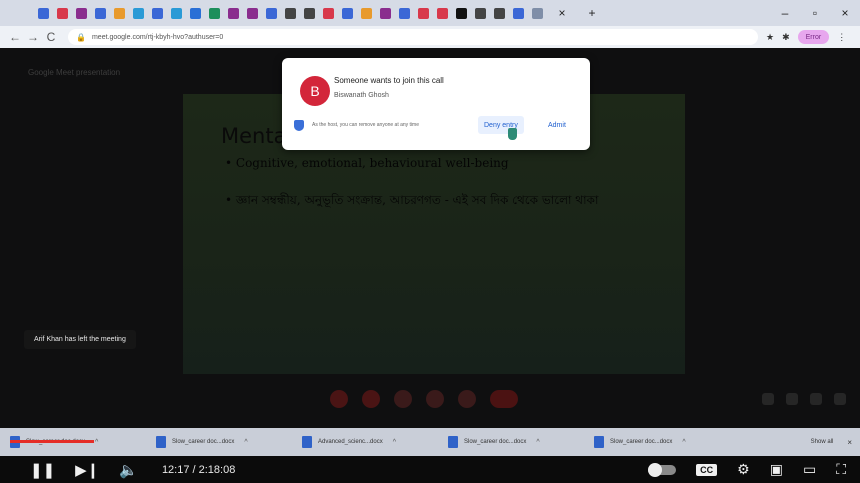 This screenshot has width=860, height=483. Describe the element at coordinates (816, 399) in the screenshot. I see `chat-icon` at that location.